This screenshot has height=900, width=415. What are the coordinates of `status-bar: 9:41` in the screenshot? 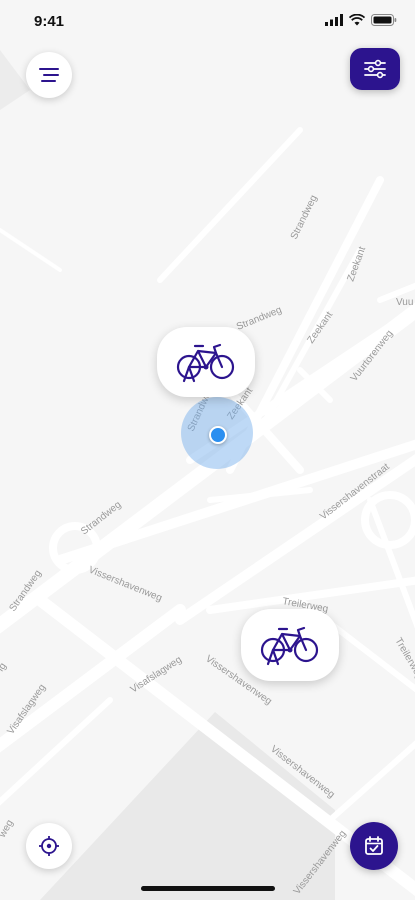 It's located at (207, 22).